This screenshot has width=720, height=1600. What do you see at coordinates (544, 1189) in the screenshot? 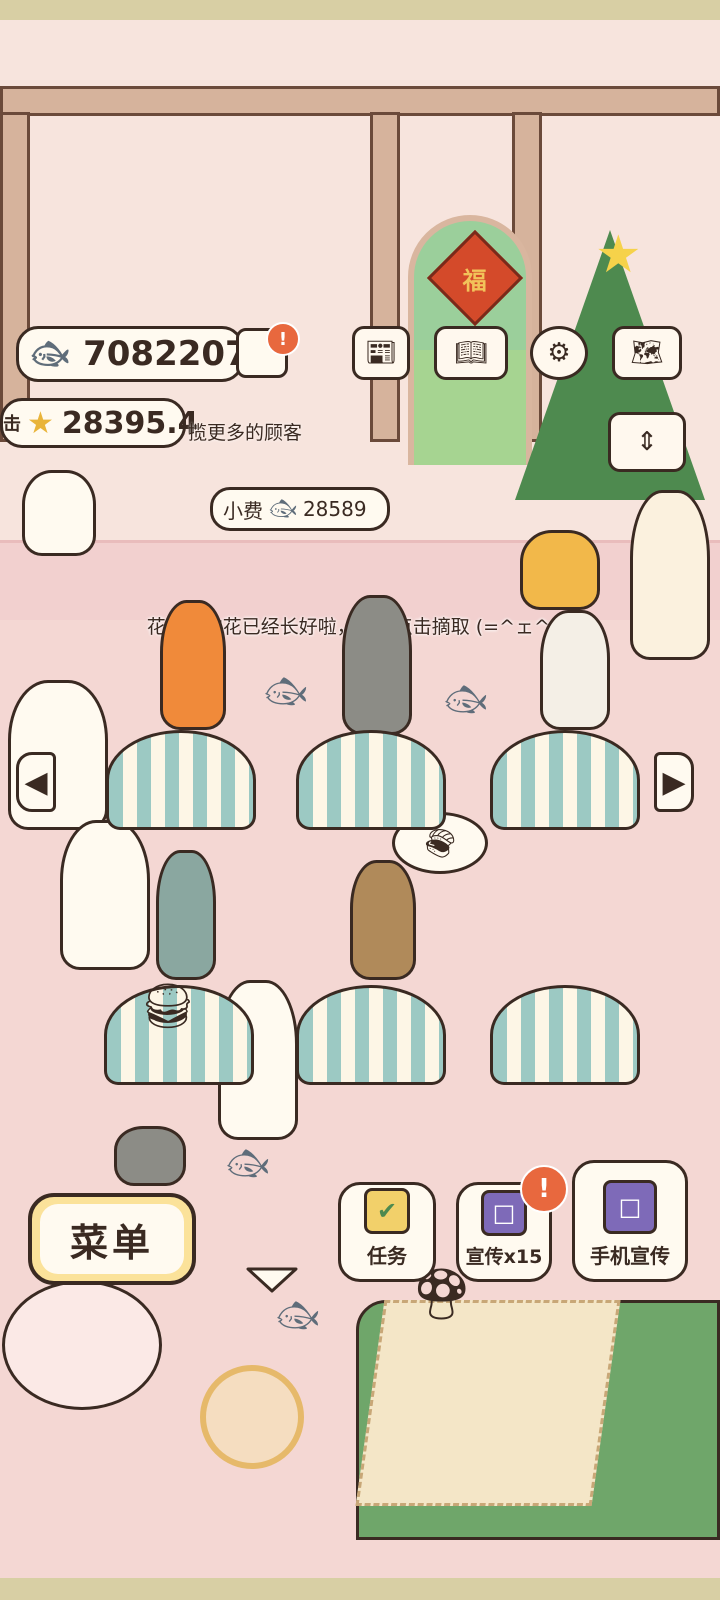
I see `promo-alert-badge: !` at bounding box center [544, 1189].